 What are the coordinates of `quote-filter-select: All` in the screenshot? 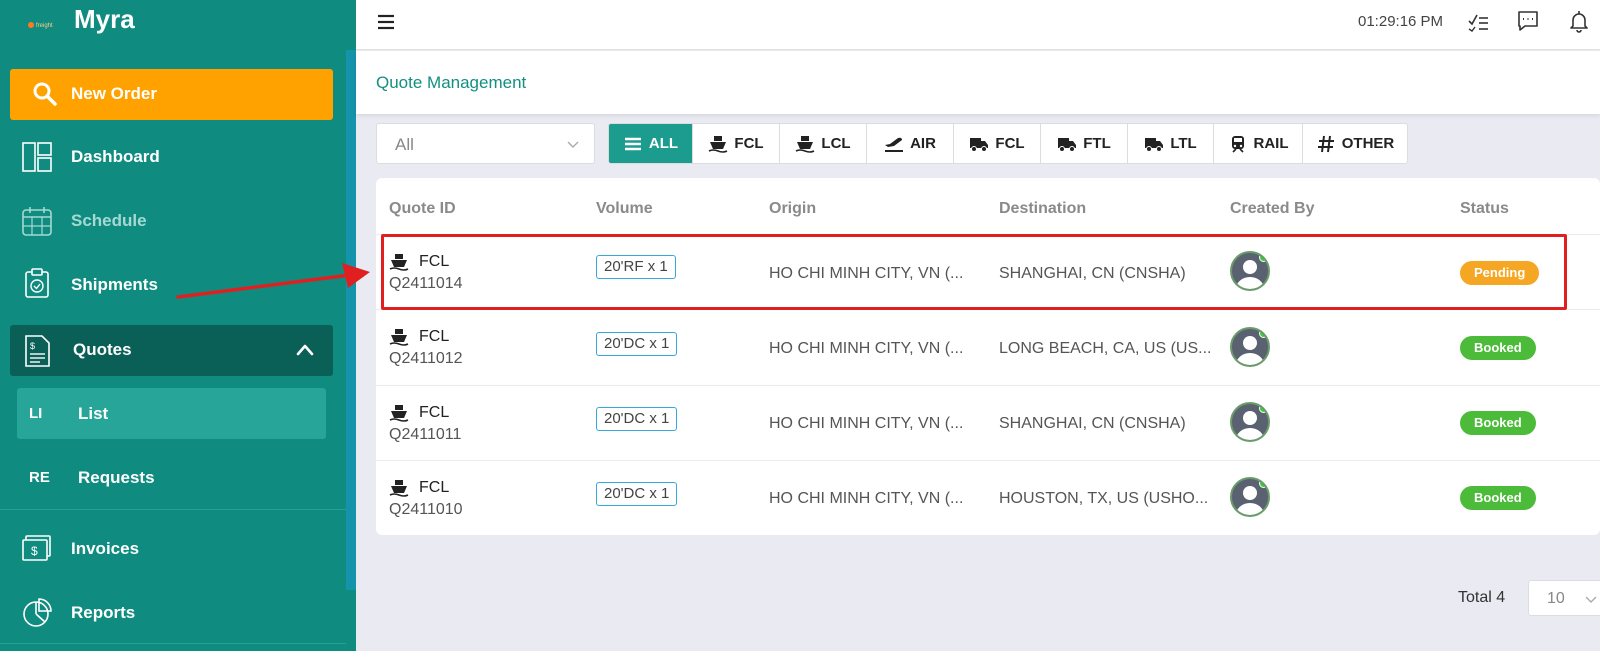 It's located at (485, 143).